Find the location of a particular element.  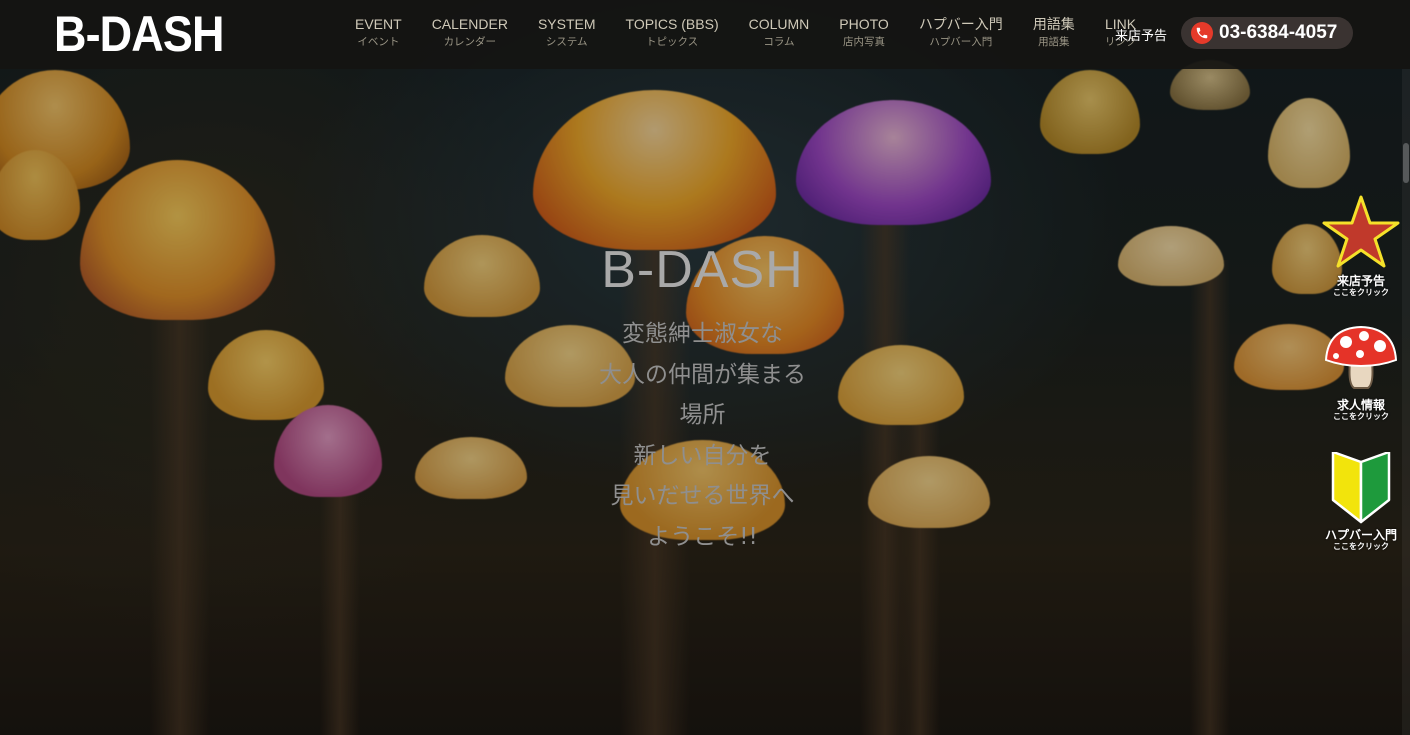

phone-button: 03-6384-4057 is located at coordinates (1267, 33).